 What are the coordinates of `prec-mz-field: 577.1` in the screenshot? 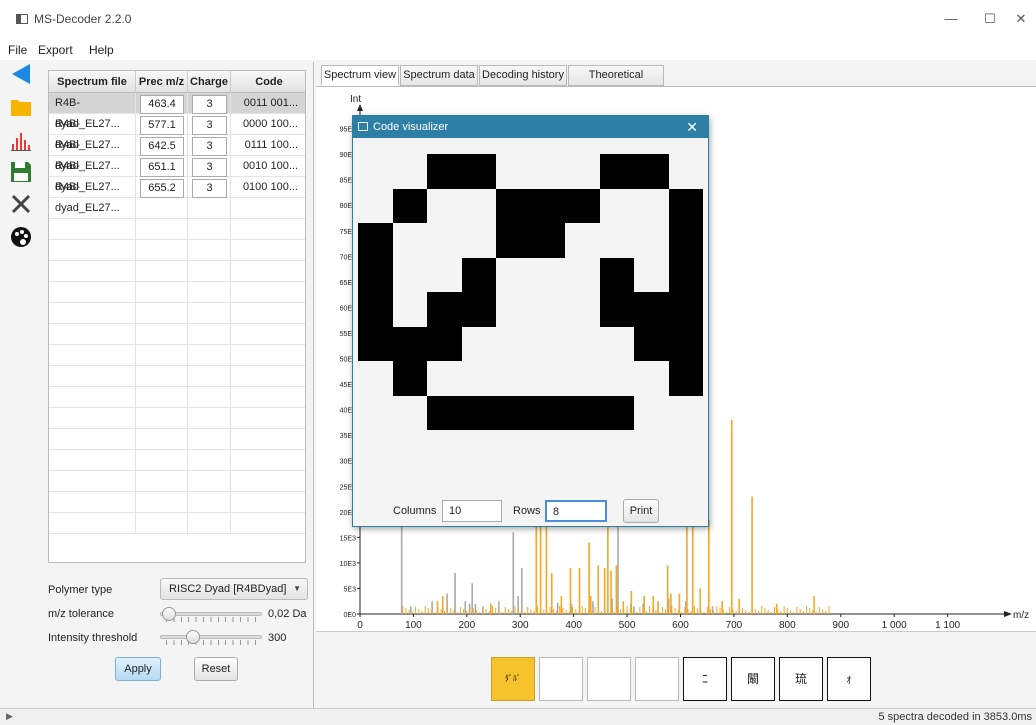 It's located at (162, 125).